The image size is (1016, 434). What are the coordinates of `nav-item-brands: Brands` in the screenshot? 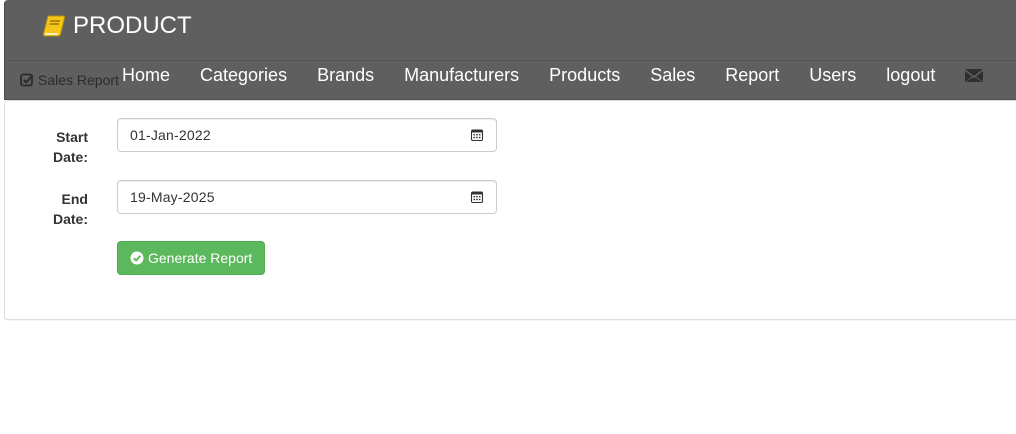 It's located at (345, 75).